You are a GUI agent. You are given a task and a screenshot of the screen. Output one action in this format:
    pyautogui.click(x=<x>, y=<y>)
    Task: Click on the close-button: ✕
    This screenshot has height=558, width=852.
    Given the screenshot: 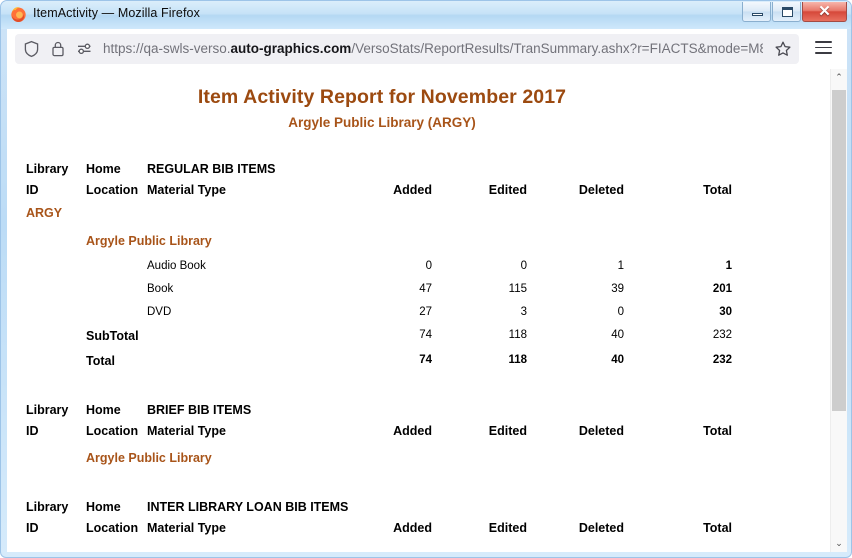 What is the action you would take?
    pyautogui.click(x=824, y=12)
    